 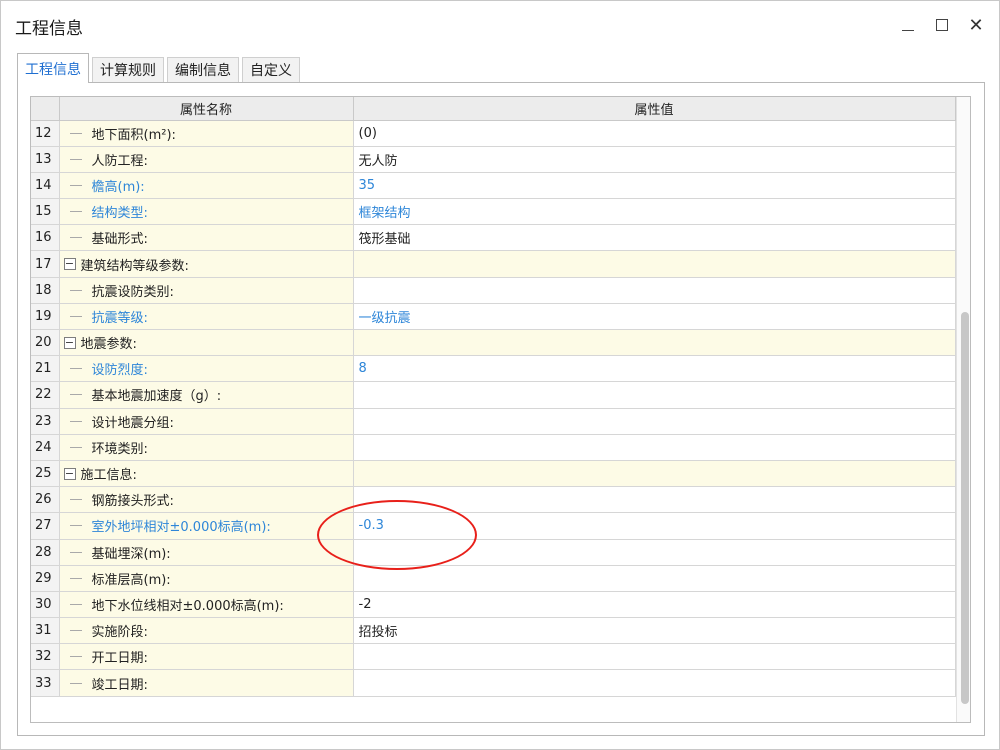 I want to click on property-name: 基础形式:, so click(x=119, y=240).